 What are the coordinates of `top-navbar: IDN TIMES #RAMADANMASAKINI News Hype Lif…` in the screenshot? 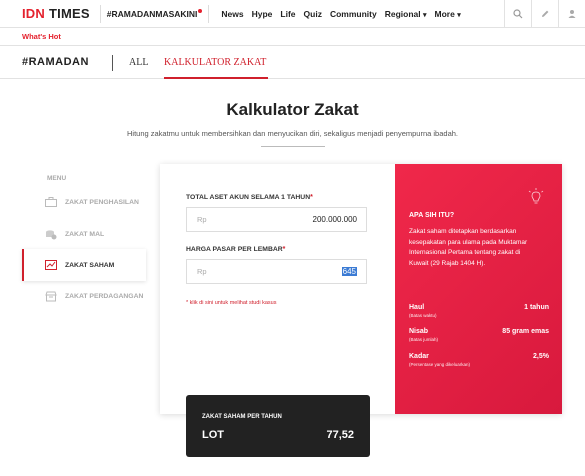 It's located at (292, 14).